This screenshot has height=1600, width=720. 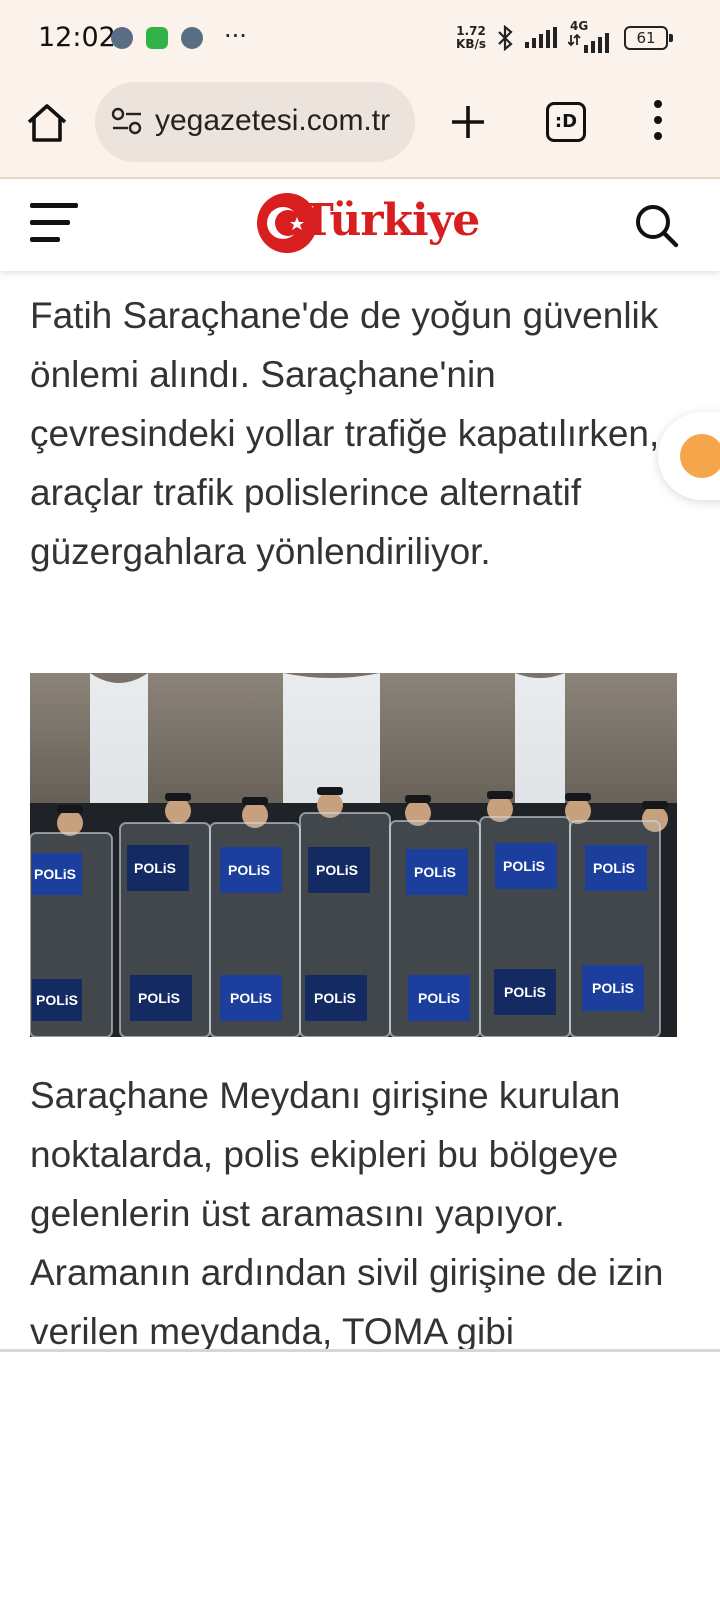 I want to click on overflow-menu-icon, so click(x=658, y=120).